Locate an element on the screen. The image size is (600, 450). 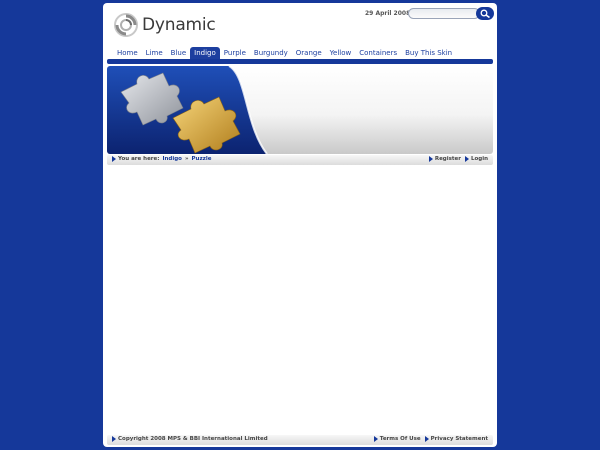
nav-item-orange: Orange is located at coordinates (309, 53).